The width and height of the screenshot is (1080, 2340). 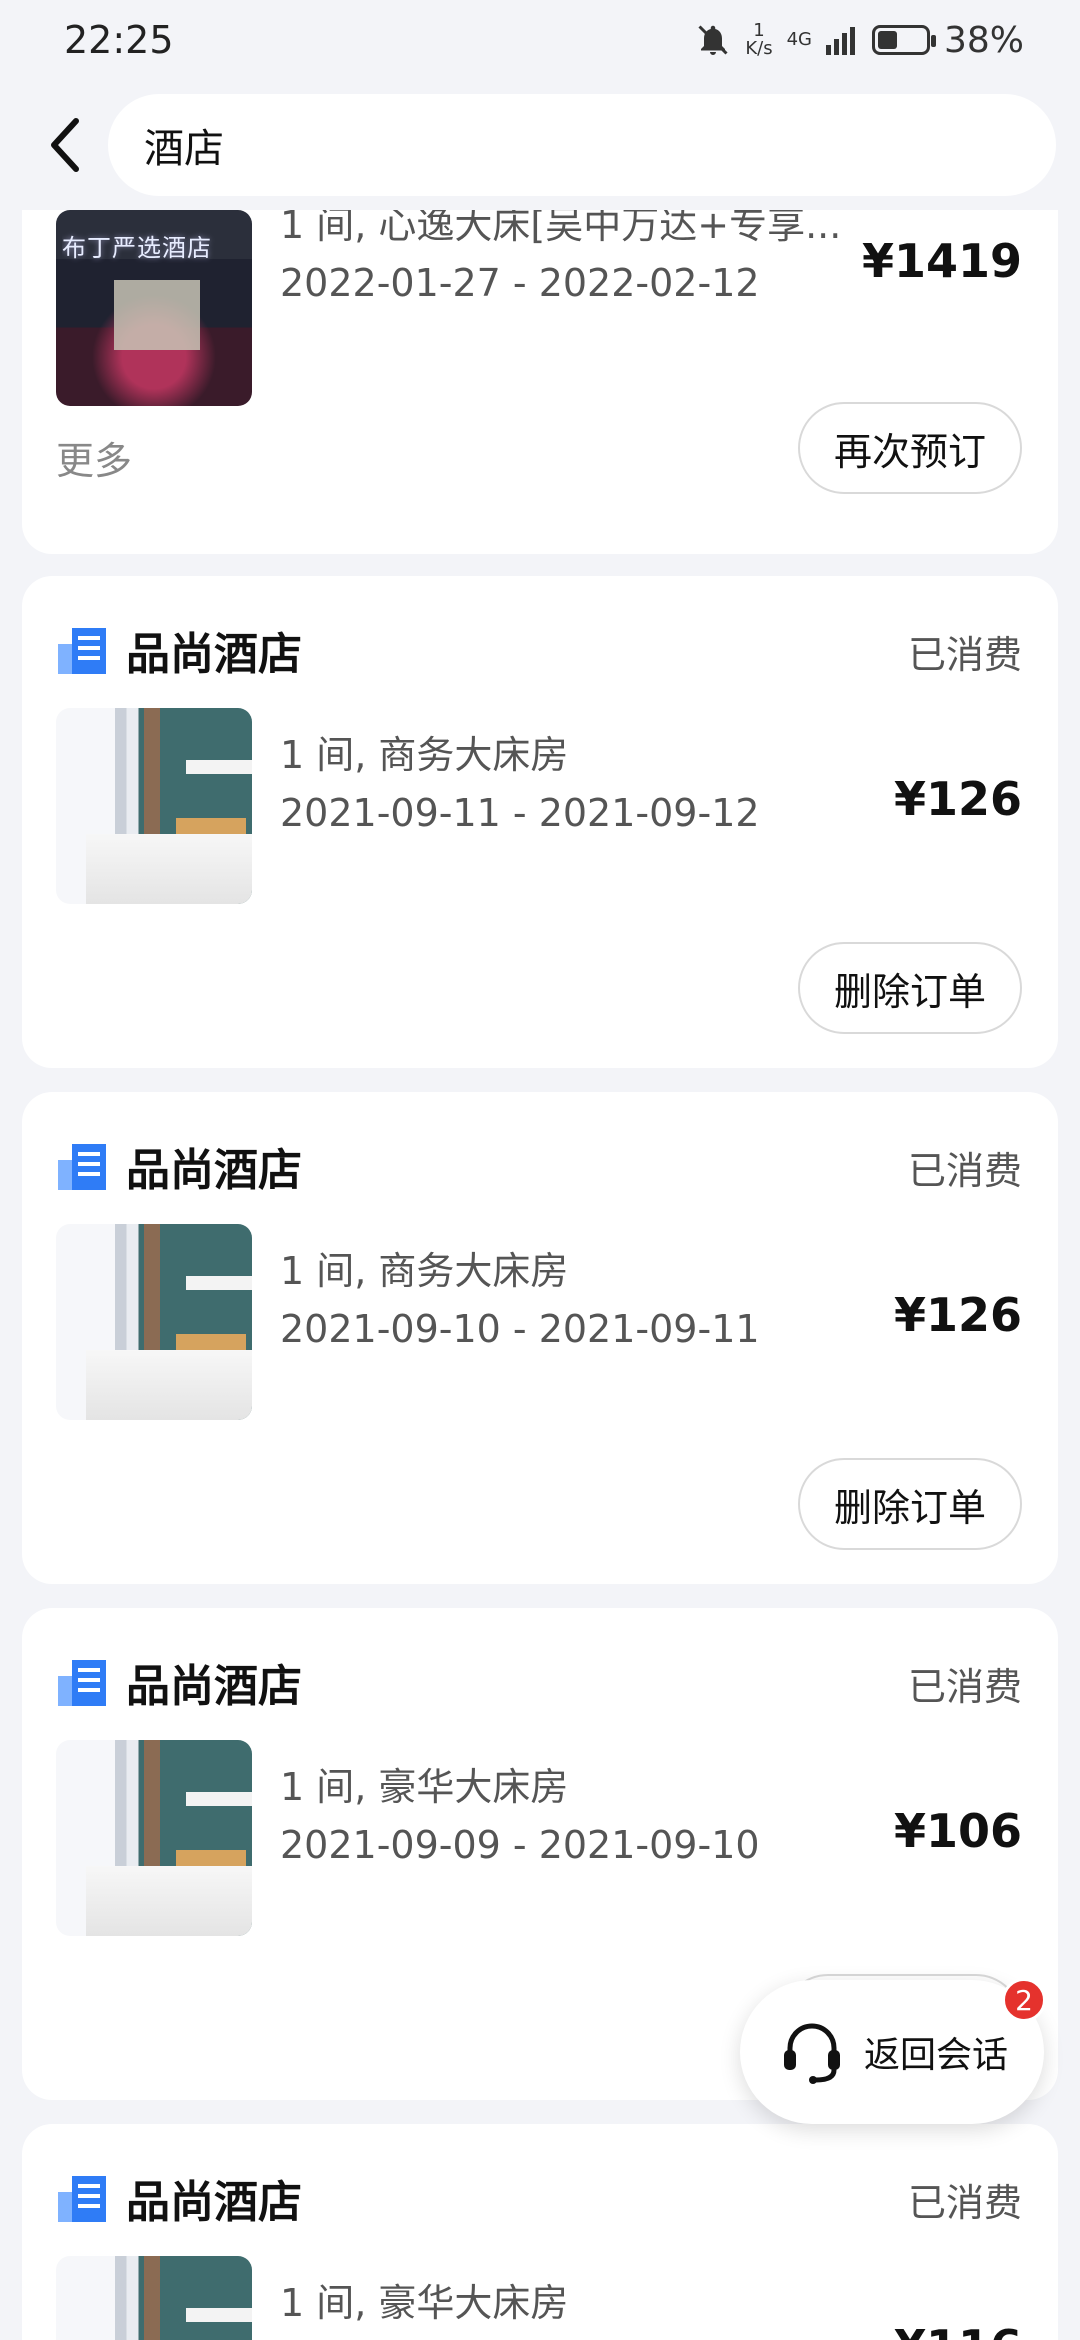 What do you see at coordinates (137, 248) in the screenshot?
I see `thumbnail-sign: 布丁严选酒店` at bounding box center [137, 248].